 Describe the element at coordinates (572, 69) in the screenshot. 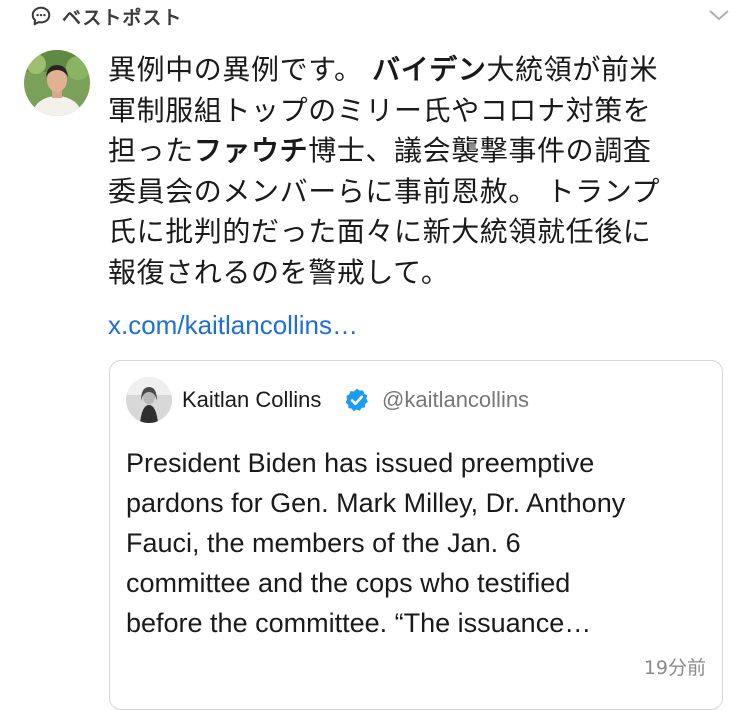

I see `post-text-segment: 大統領が前米` at that location.